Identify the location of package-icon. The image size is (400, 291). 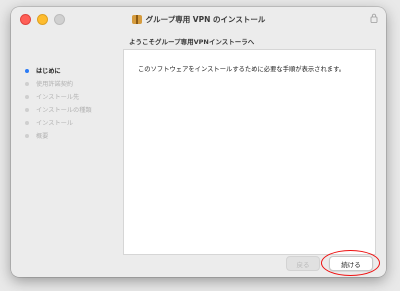
(136, 19).